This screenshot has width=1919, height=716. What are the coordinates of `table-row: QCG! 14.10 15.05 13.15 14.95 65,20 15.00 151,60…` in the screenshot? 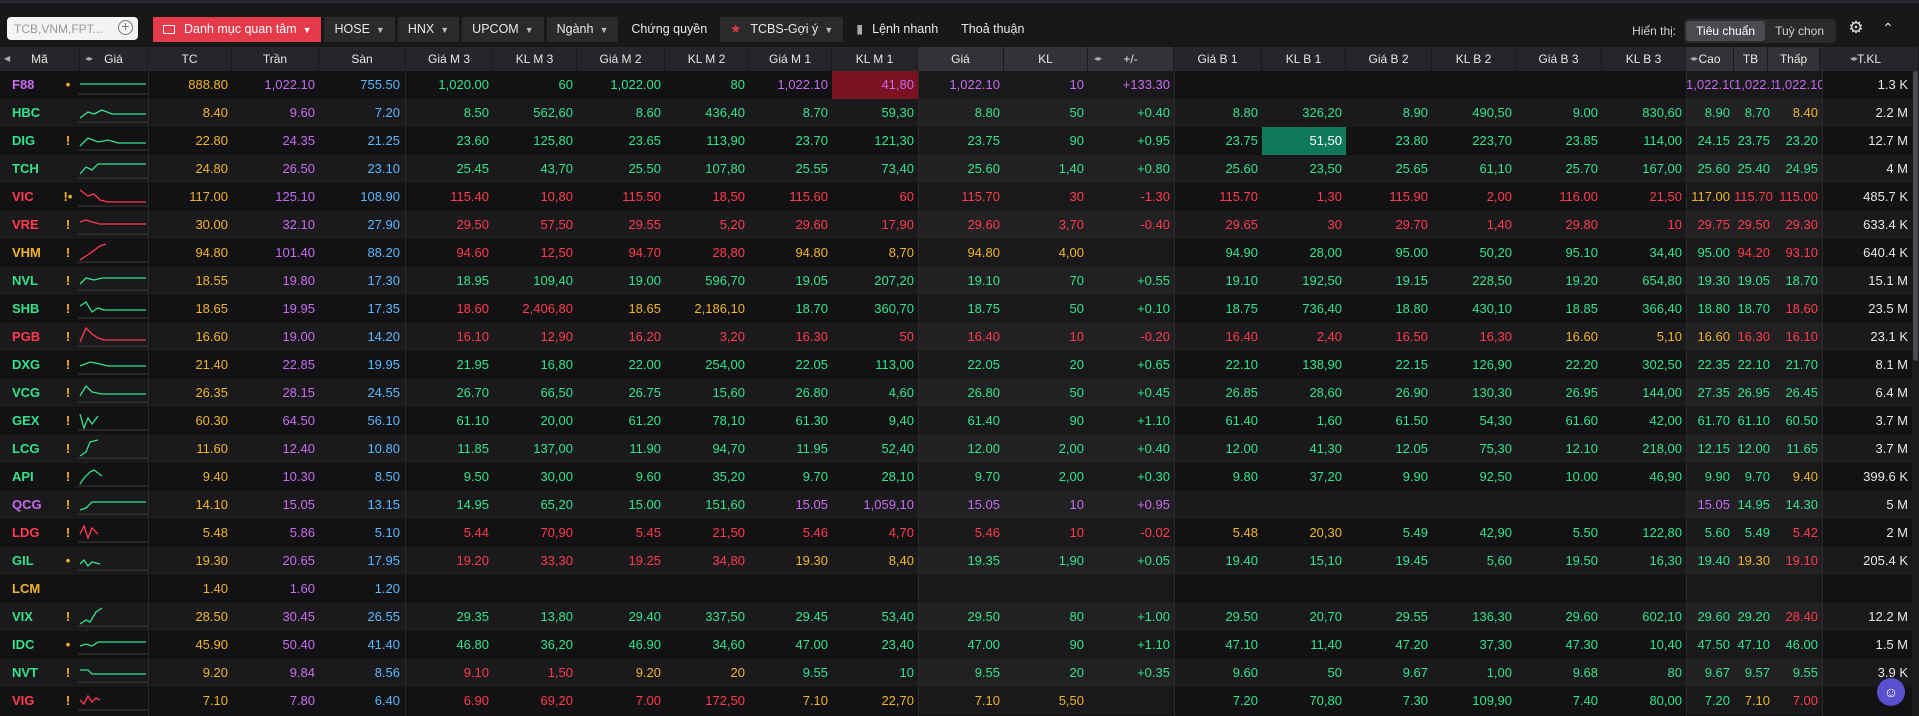 It's located at (959, 505).